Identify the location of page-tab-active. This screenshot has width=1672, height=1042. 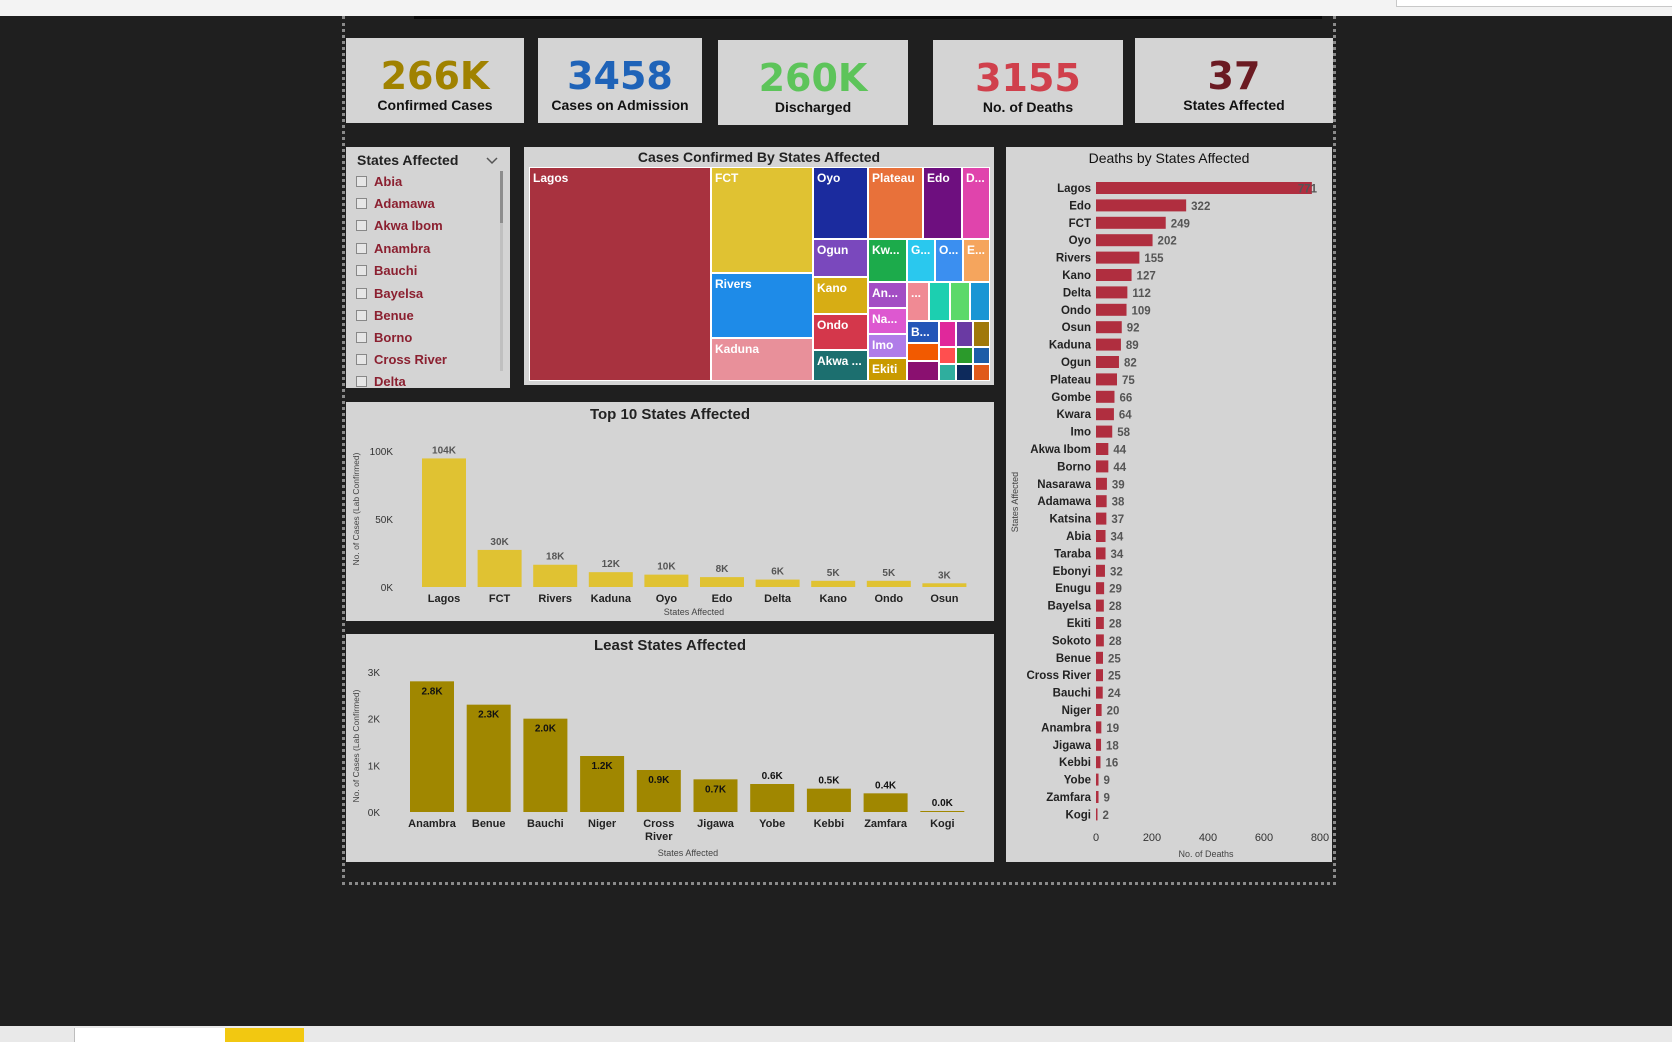
(264, 1035).